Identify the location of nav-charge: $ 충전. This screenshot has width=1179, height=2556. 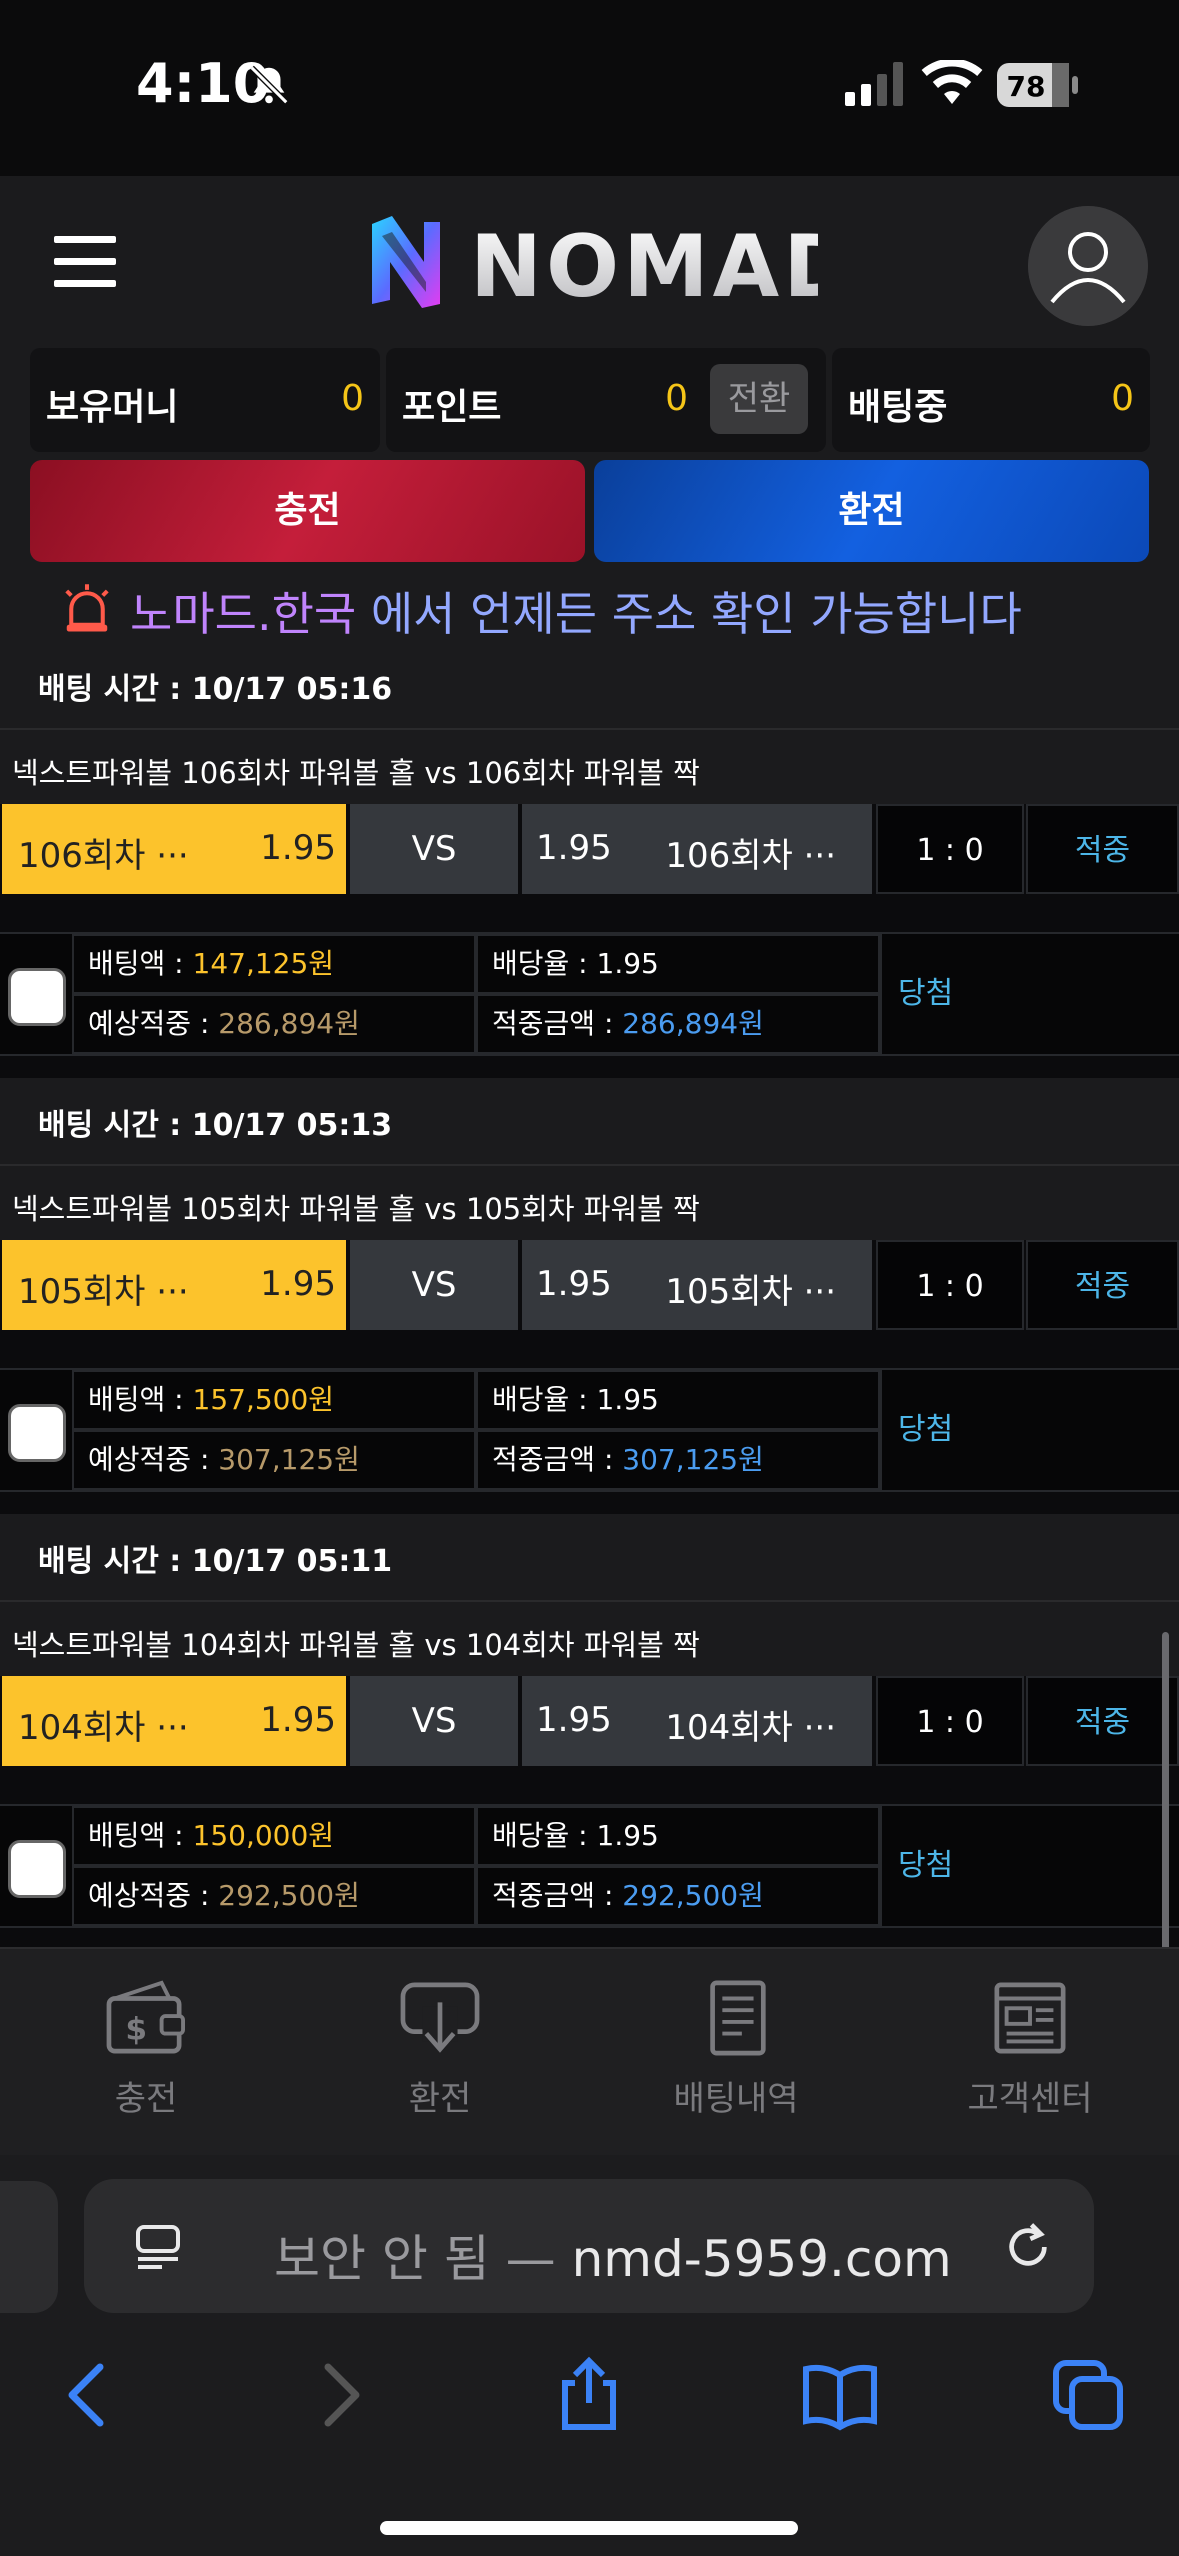
(146, 2059).